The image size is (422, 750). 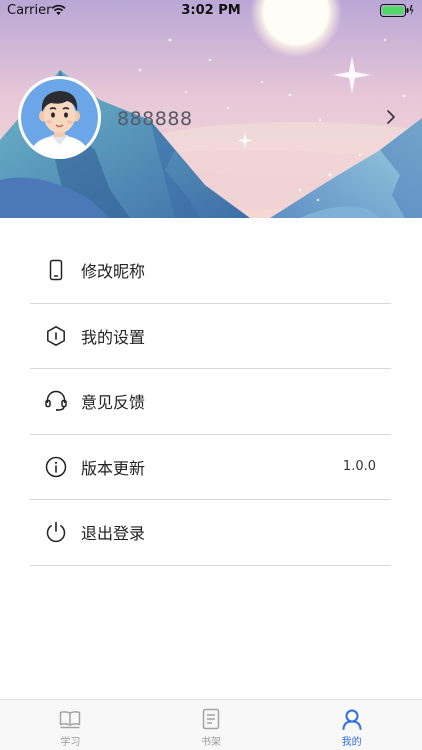 What do you see at coordinates (56, 401) in the screenshot?
I see `headset-icon` at bounding box center [56, 401].